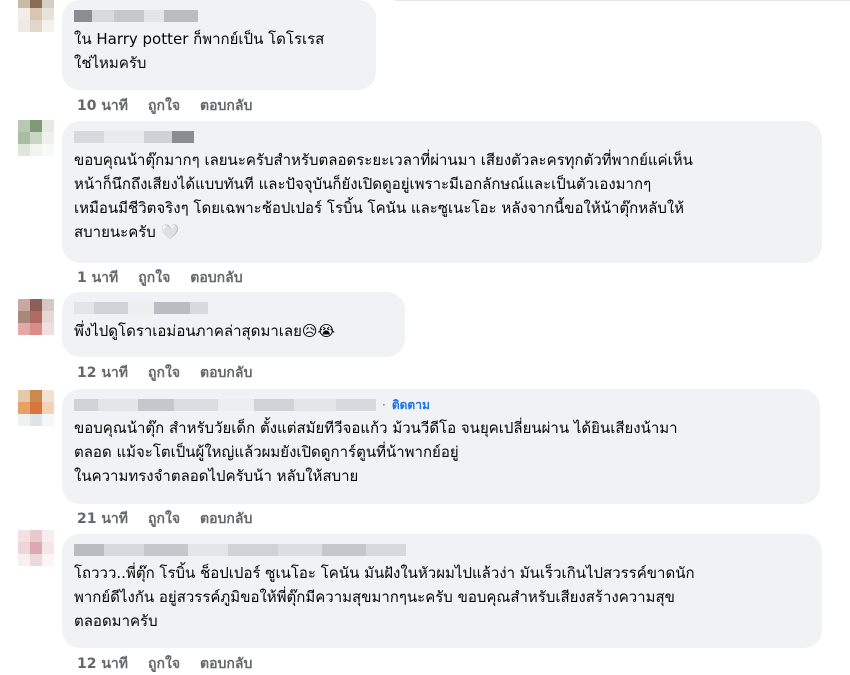  I want to click on timestamp: 21 นาที, so click(102, 519).